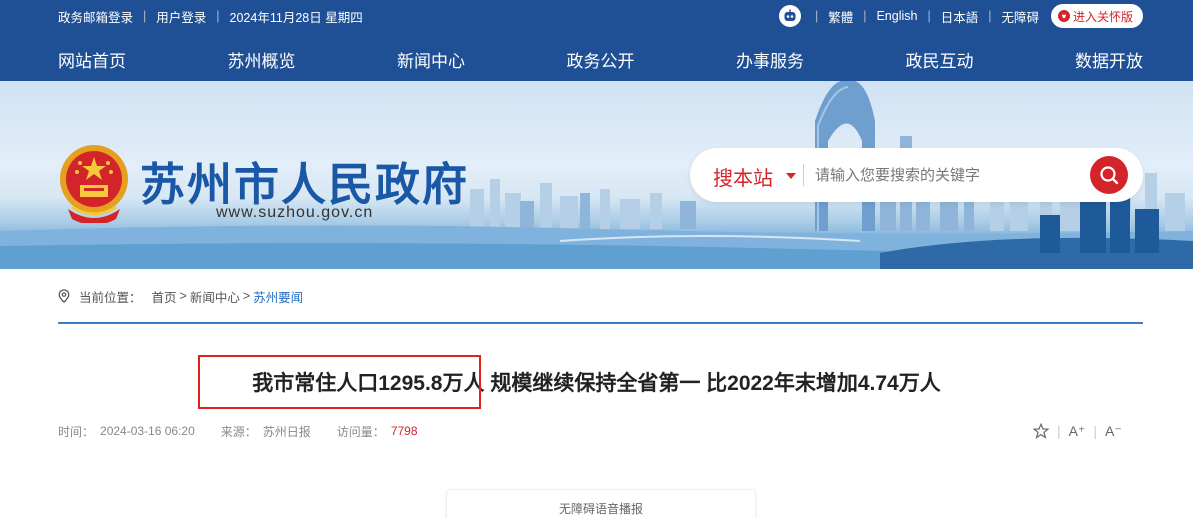 The height and width of the screenshot is (518, 1193). Describe the element at coordinates (262, 59) in the screenshot. I see `nav-item-overview: 苏州概览` at that location.